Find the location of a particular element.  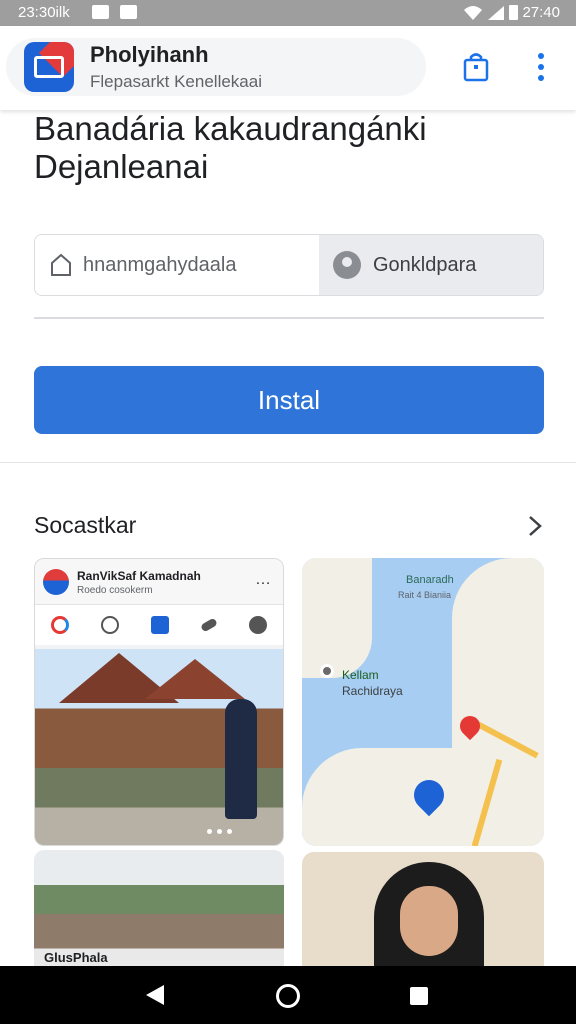

battery-icon is located at coordinates (514, 12).